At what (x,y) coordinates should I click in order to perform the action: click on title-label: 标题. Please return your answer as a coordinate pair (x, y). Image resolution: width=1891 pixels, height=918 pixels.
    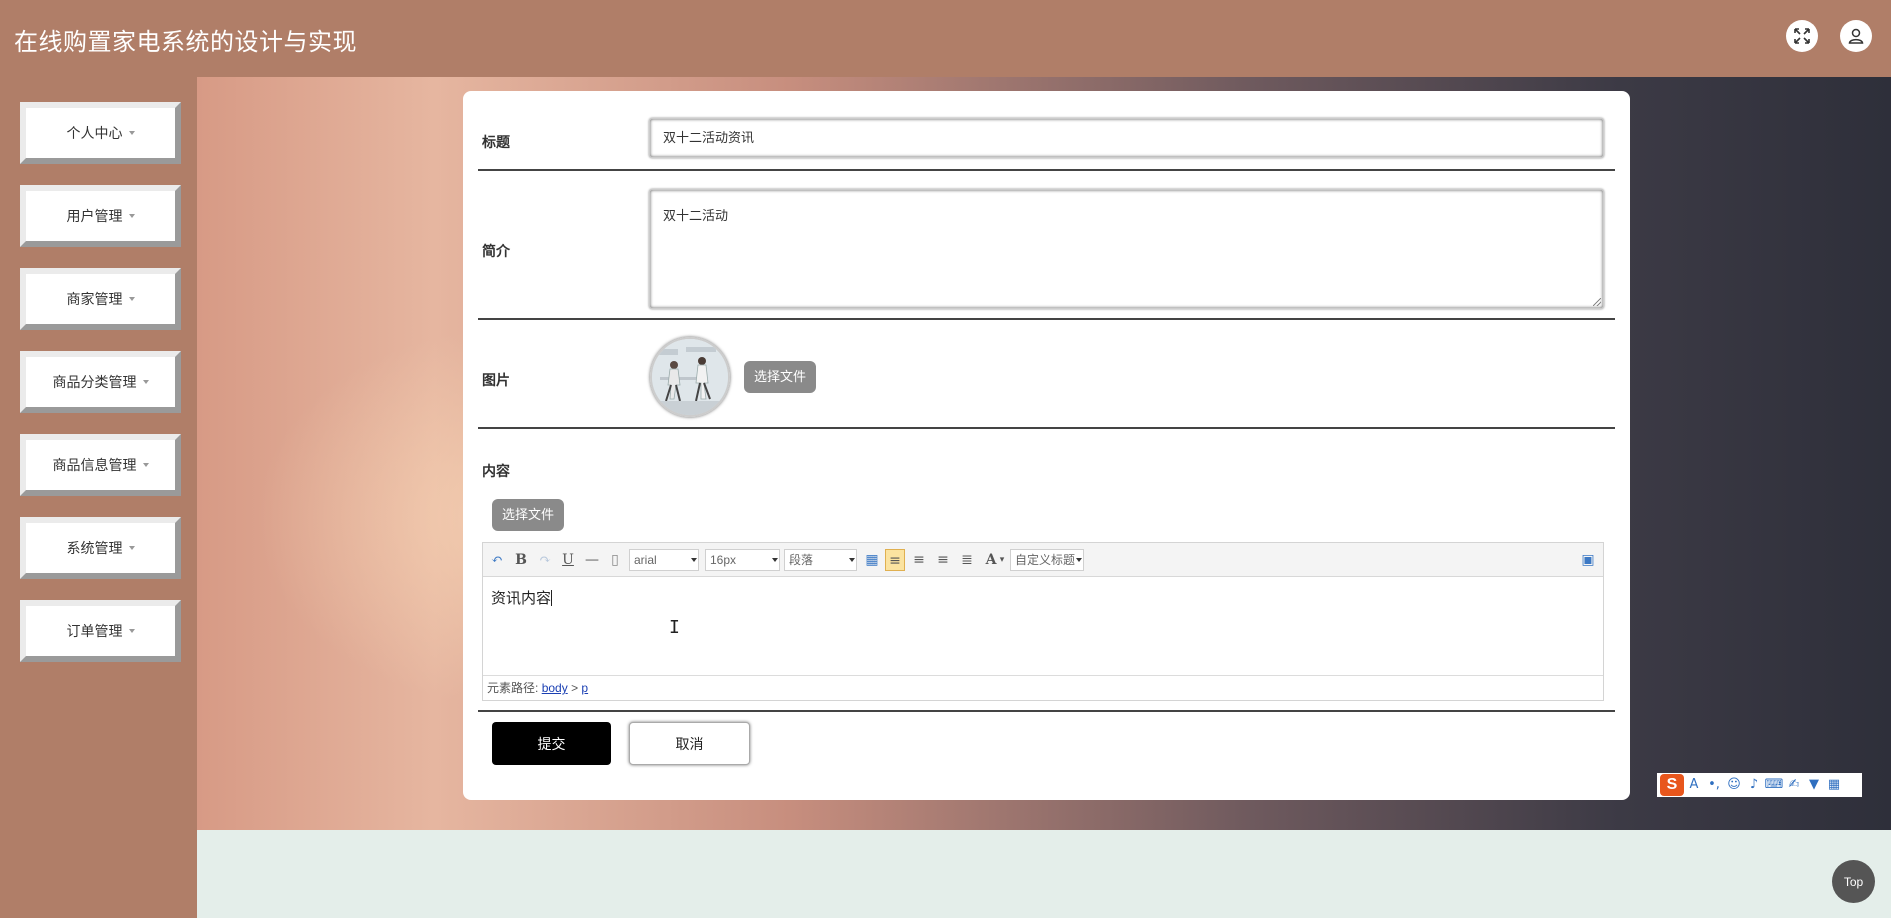
    Looking at the image, I should click on (496, 142).